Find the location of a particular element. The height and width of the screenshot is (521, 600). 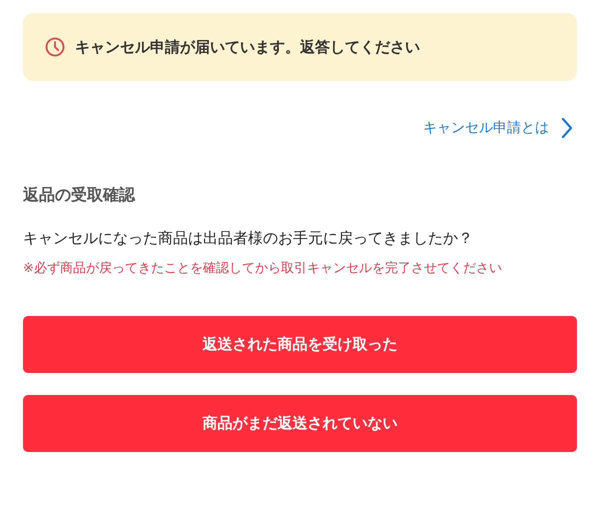

action-button: 商品がまだ返送されていない is located at coordinates (300, 423).